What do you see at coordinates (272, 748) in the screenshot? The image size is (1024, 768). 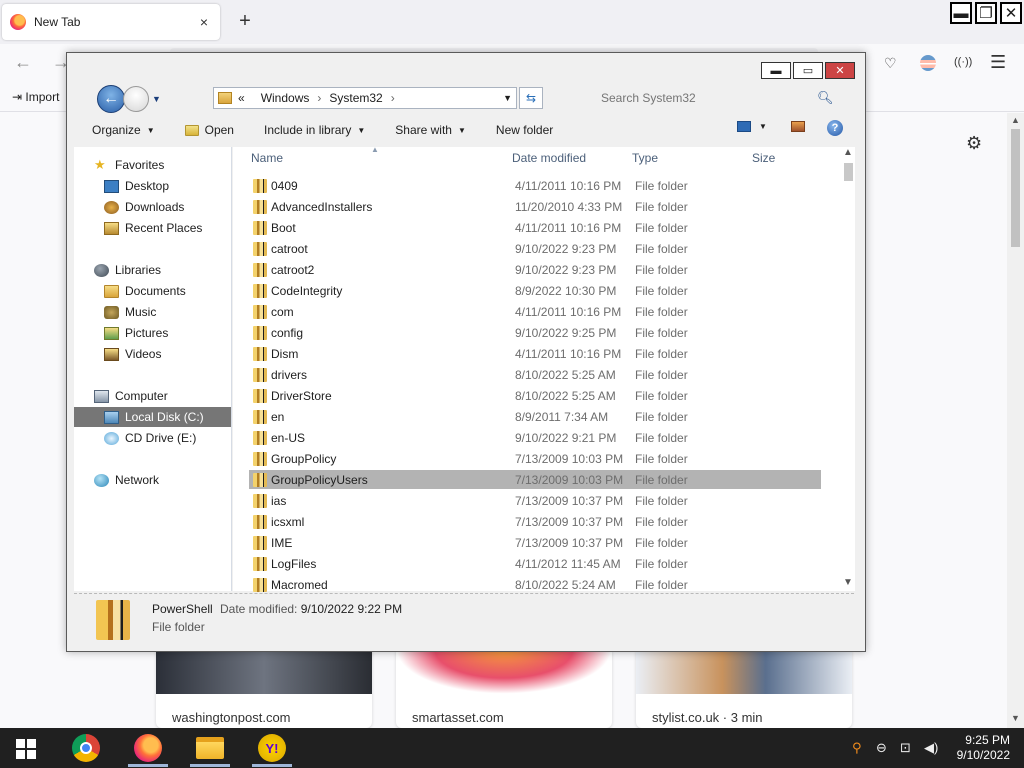 I see `taskbar-yahoo: Y!` at bounding box center [272, 748].